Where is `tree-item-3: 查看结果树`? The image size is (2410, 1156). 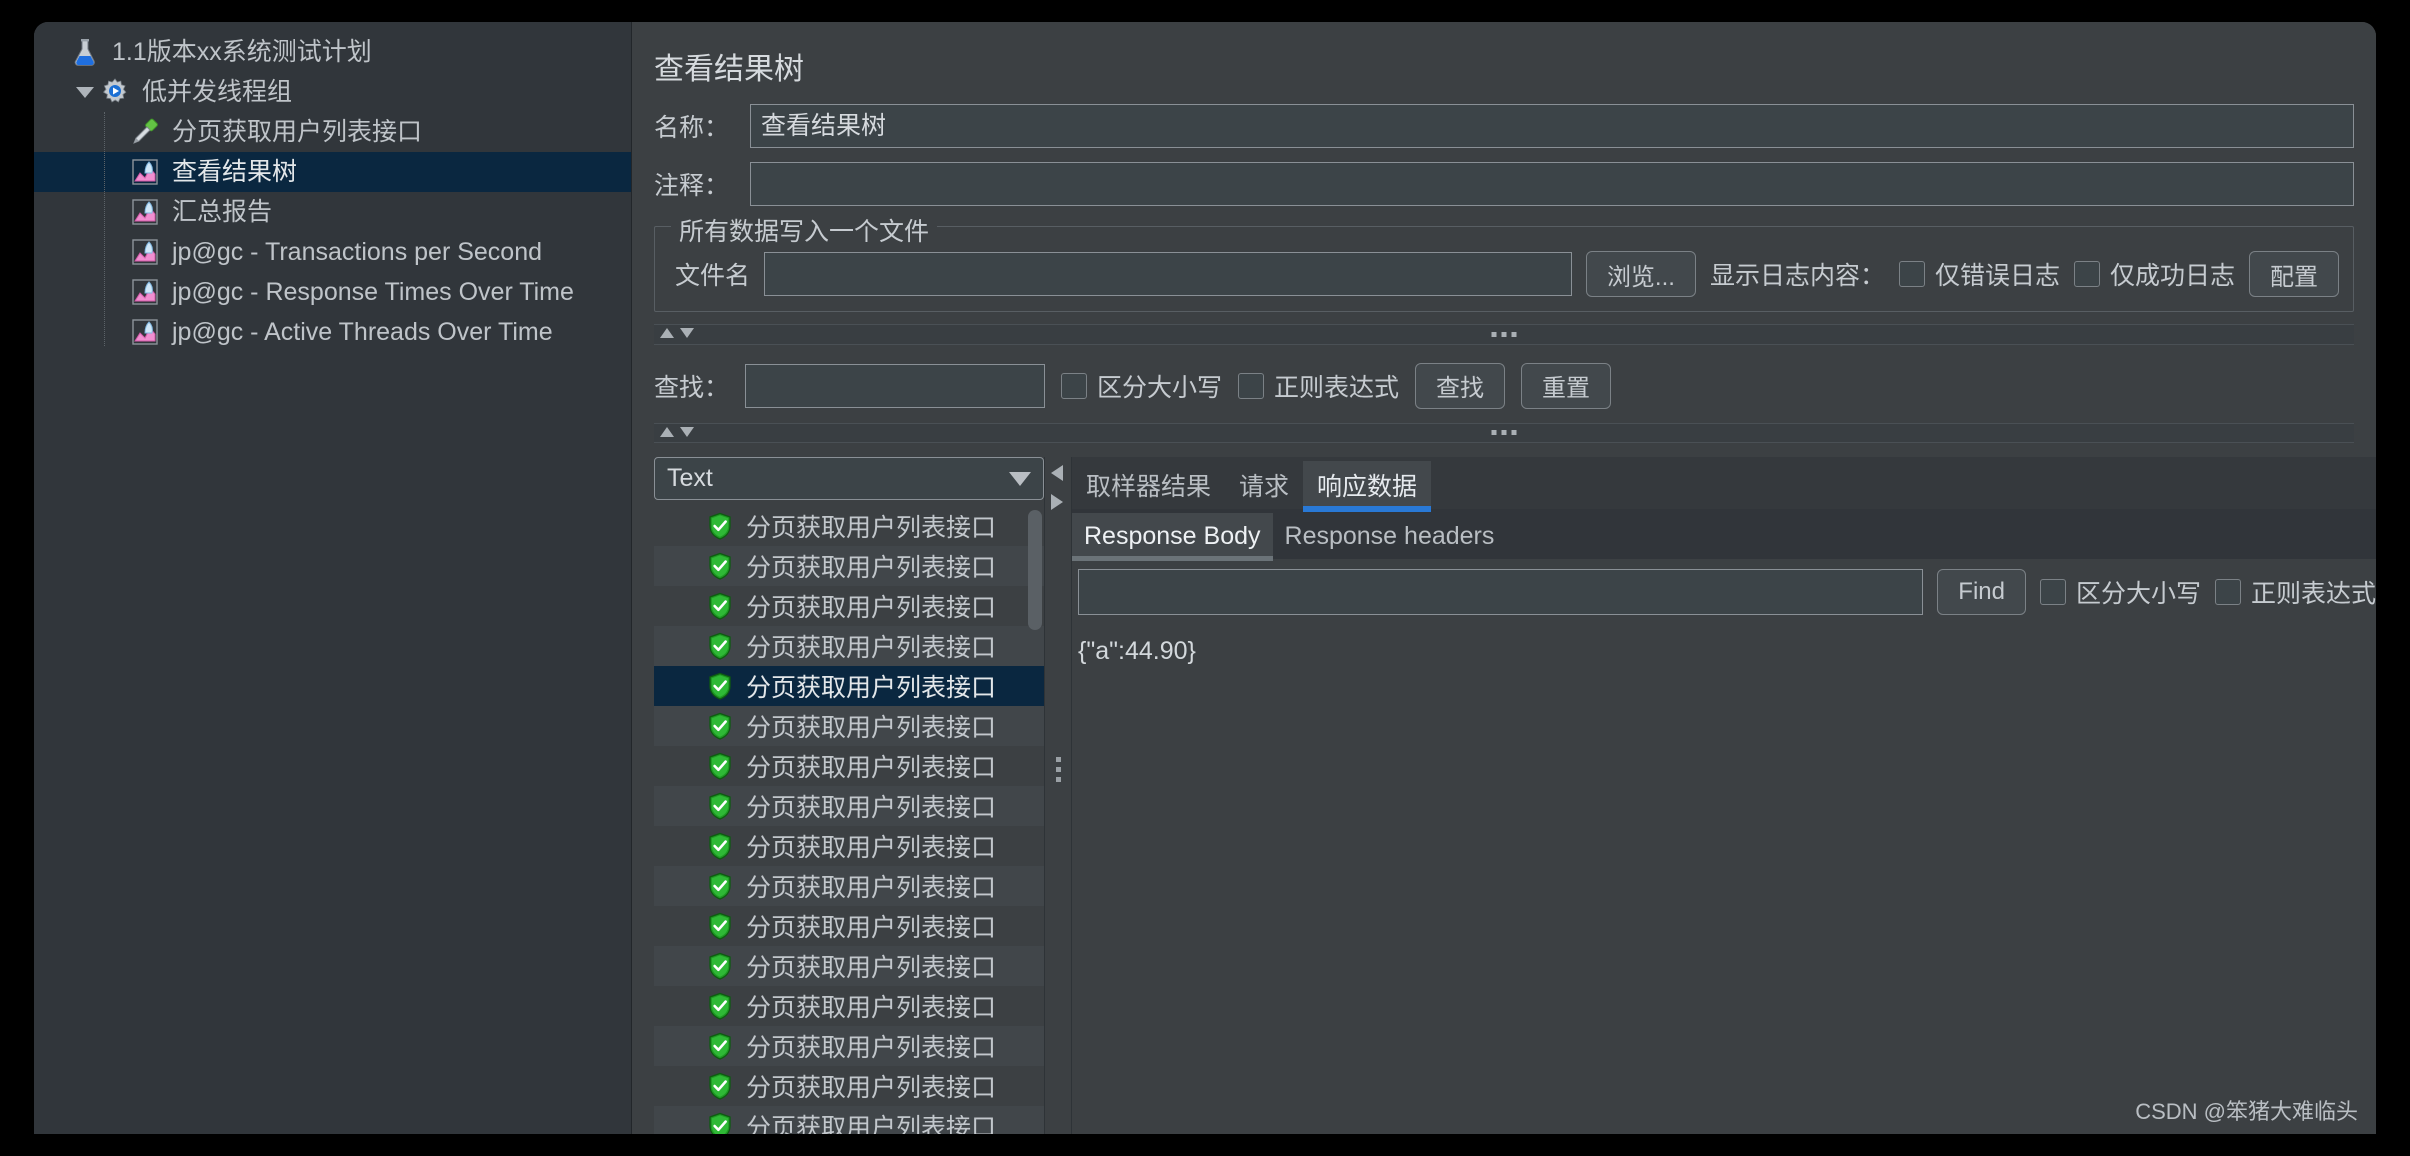
tree-item-3: 查看结果树 is located at coordinates (332, 172).